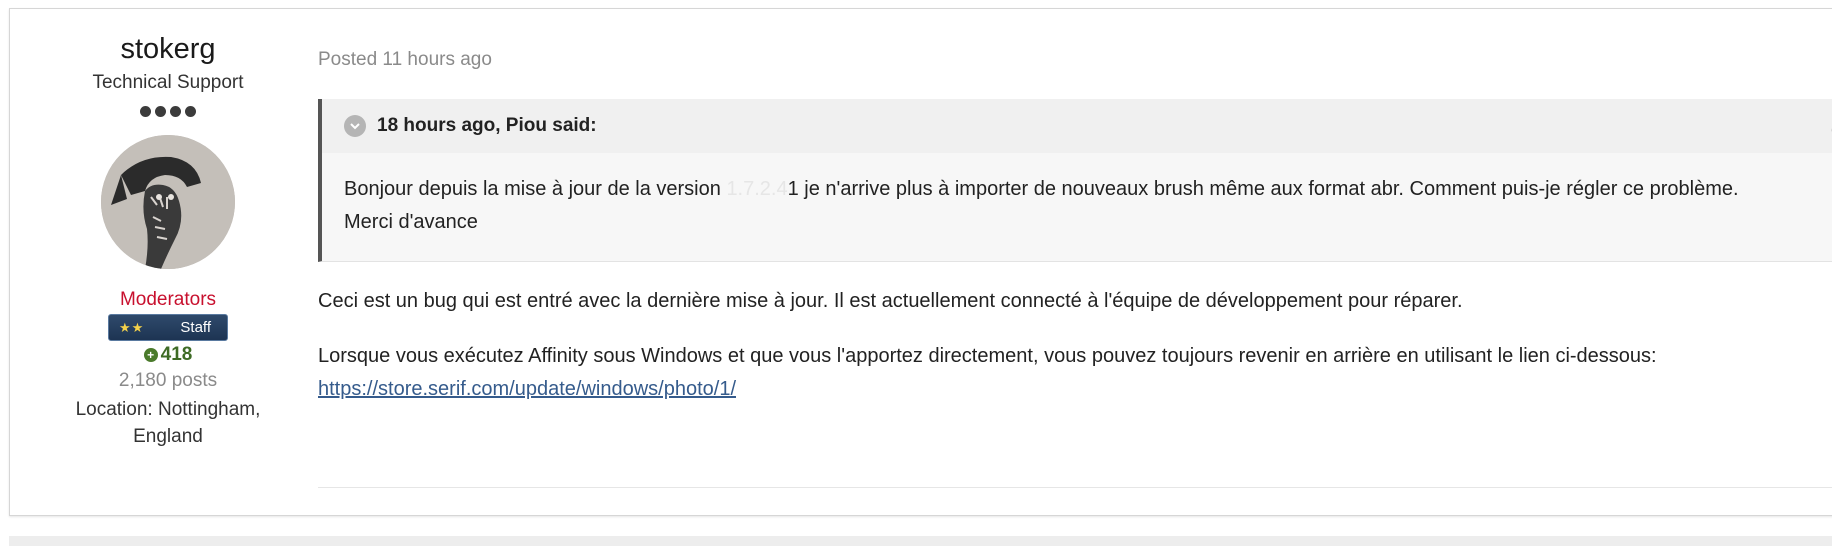 The width and height of the screenshot is (1832, 546). What do you see at coordinates (132, 327) in the screenshot?
I see `badge-stars-icon: ★★` at bounding box center [132, 327].